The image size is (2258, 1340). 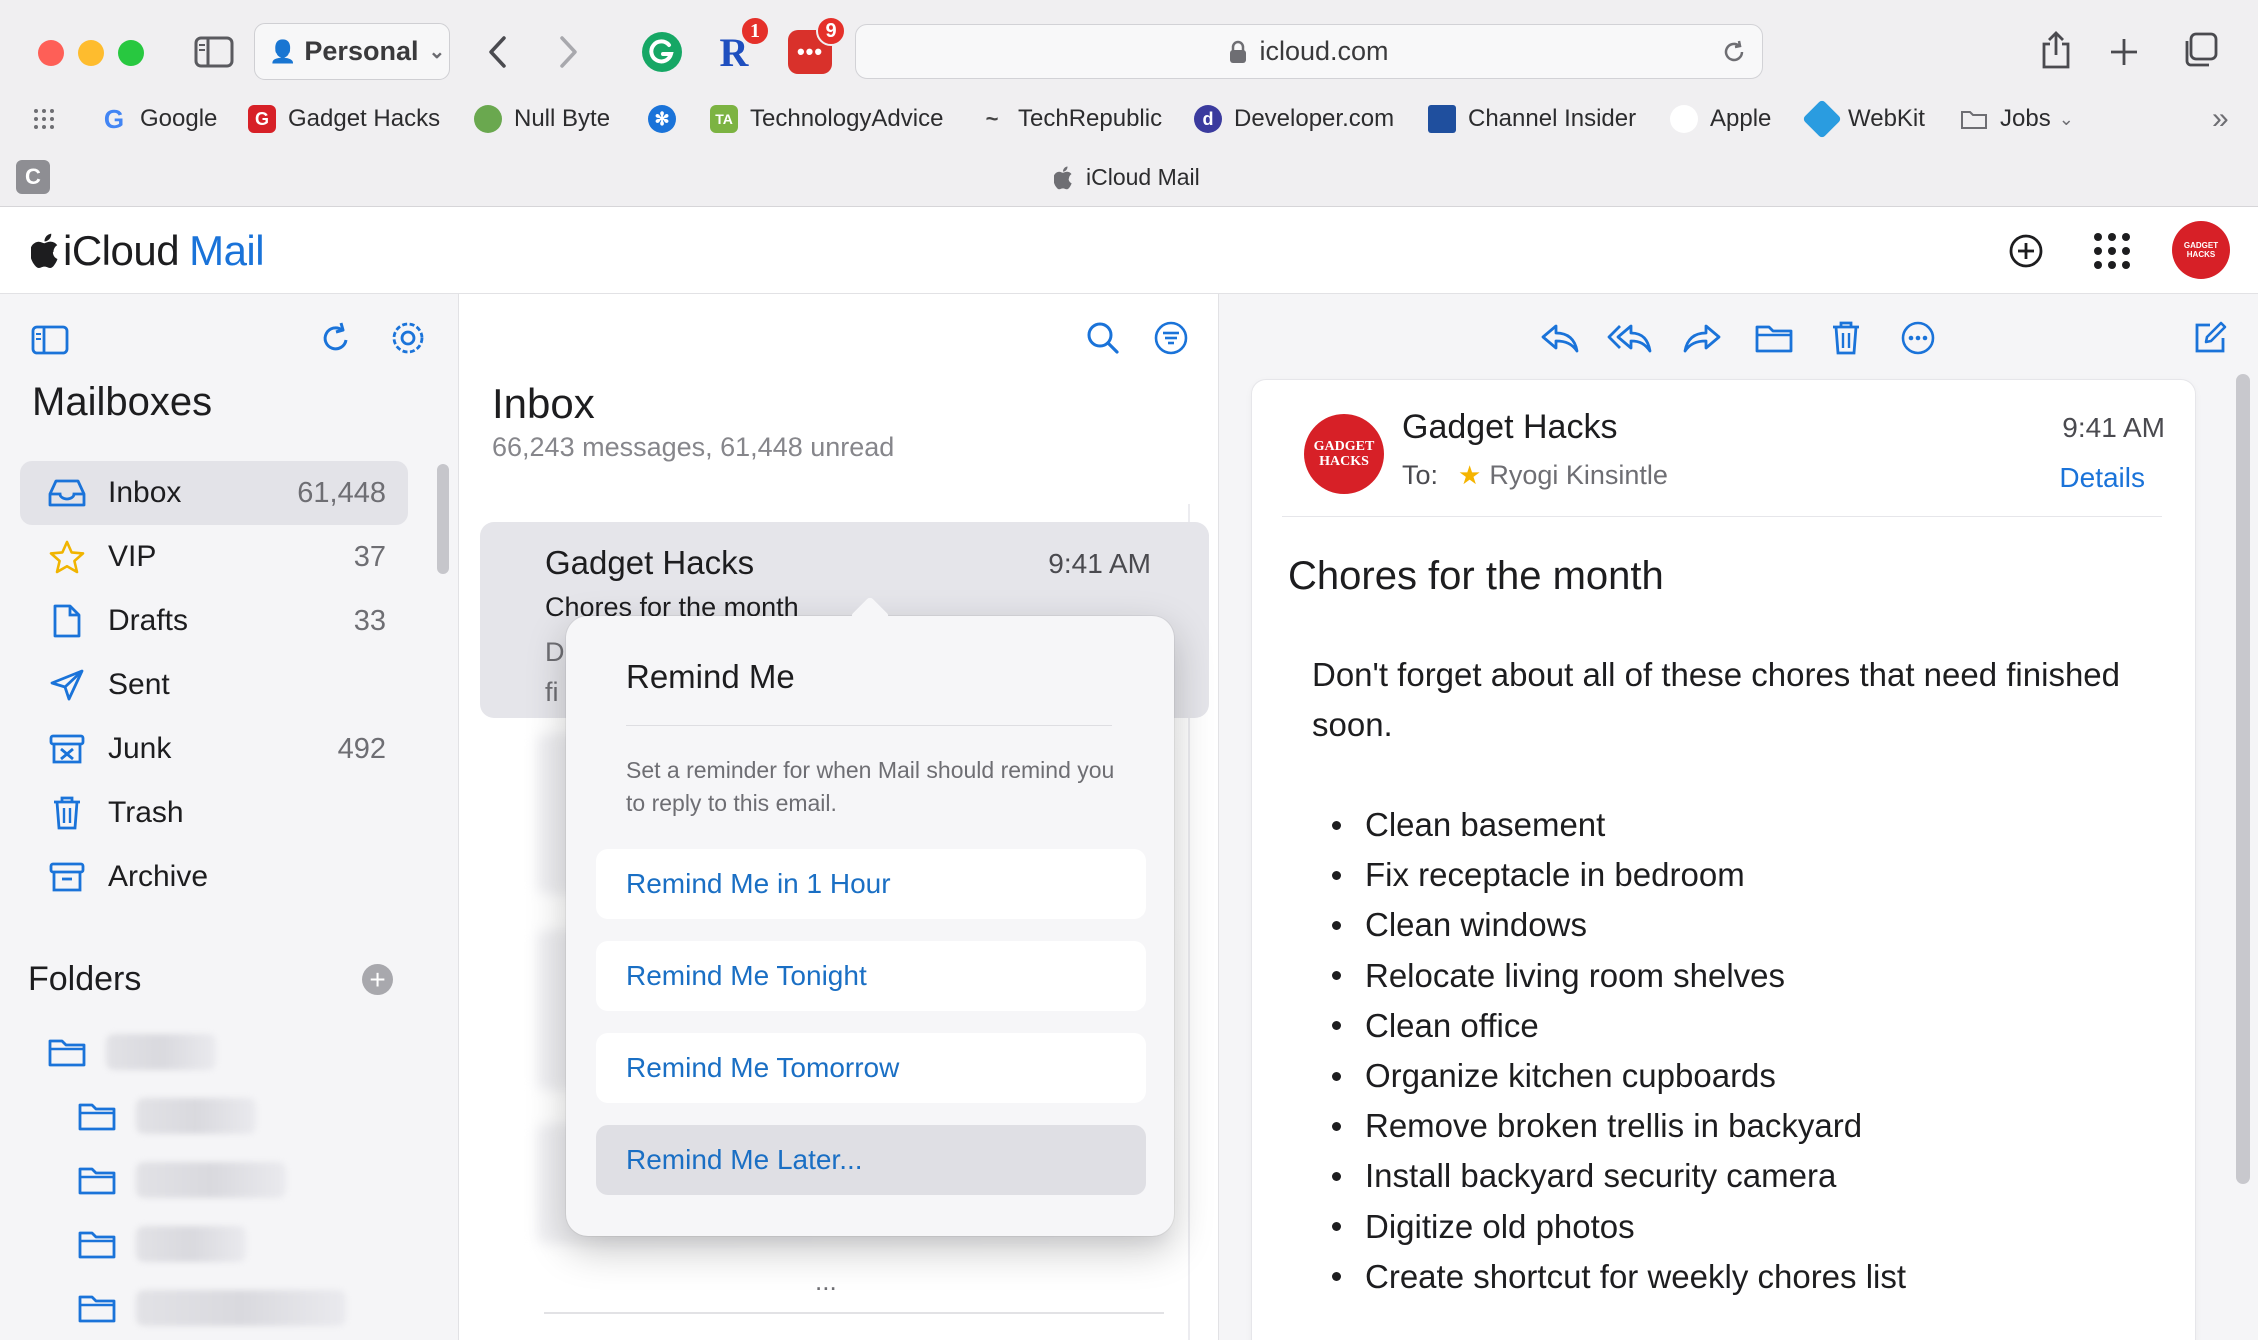 What do you see at coordinates (1103, 338) in the screenshot?
I see `search-icon` at bounding box center [1103, 338].